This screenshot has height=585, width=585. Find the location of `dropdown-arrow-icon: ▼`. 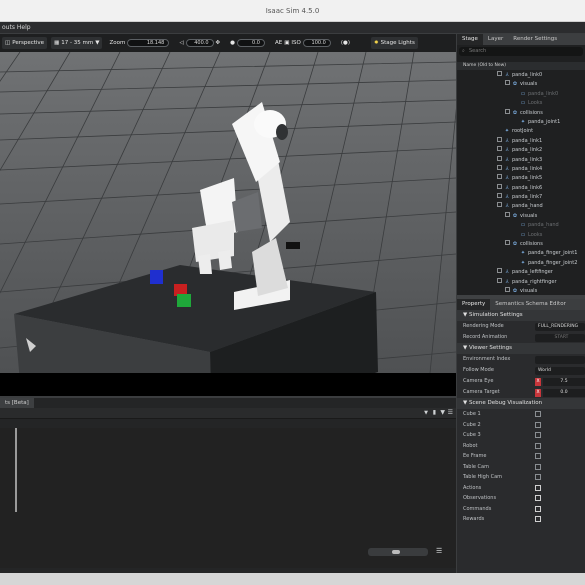

dropdown-arrow-icon: ▼ is located at coordinates (426, 413).